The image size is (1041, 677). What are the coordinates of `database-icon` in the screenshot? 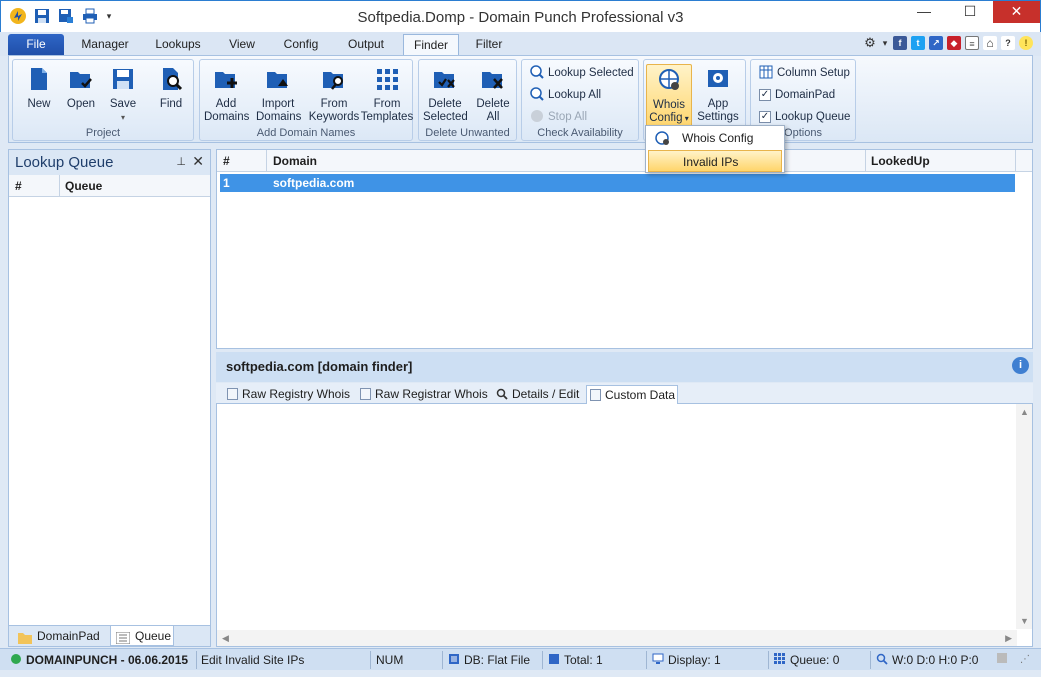 It's located at (454, 658).